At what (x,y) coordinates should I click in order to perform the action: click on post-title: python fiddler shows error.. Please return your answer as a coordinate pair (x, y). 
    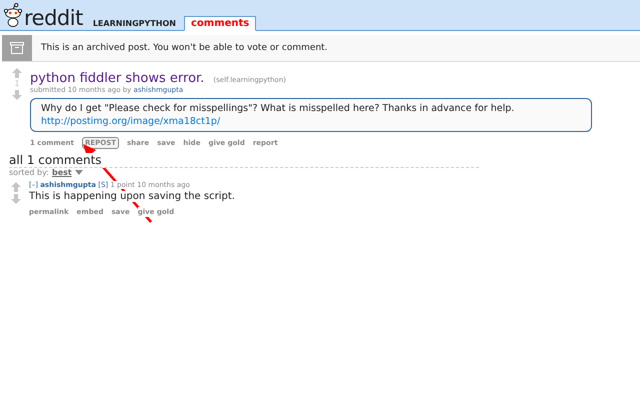
    Looking at the image, I should click on (117, 78).